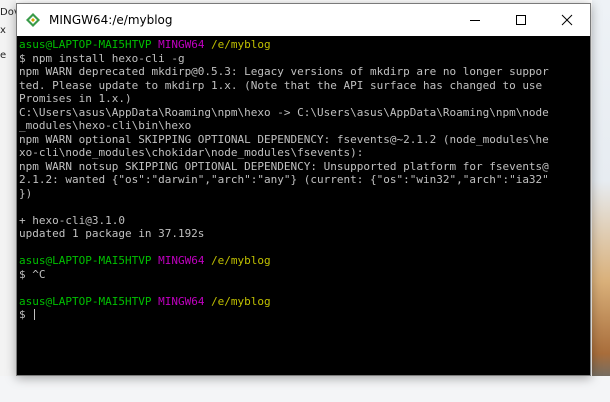 The image size is (610, 402). What do you see at coordinates (304, 99) in the screenshot?
I see `terminal-line: Promises in 1.x.)` at bounding box center [304, 99].